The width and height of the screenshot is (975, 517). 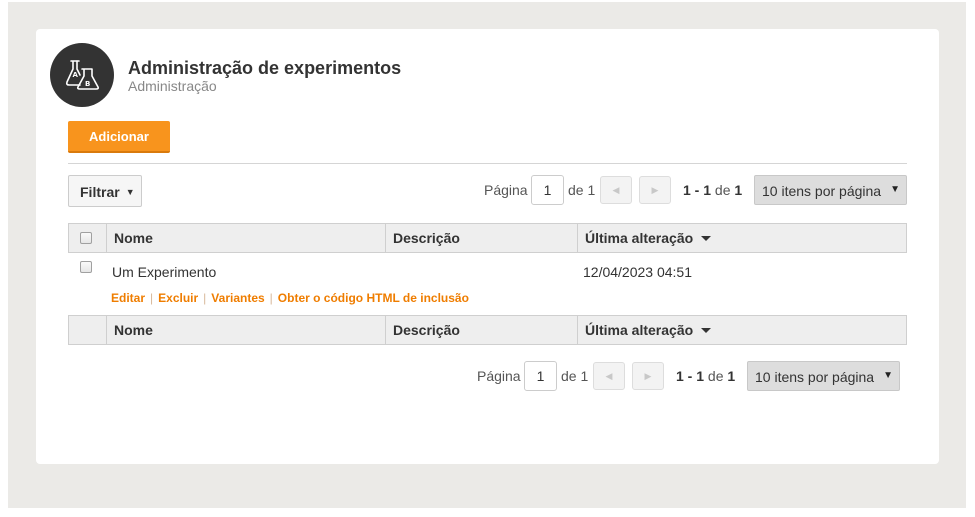 I want to click on page-subtitle: Administração, so click(x=172, y=86).